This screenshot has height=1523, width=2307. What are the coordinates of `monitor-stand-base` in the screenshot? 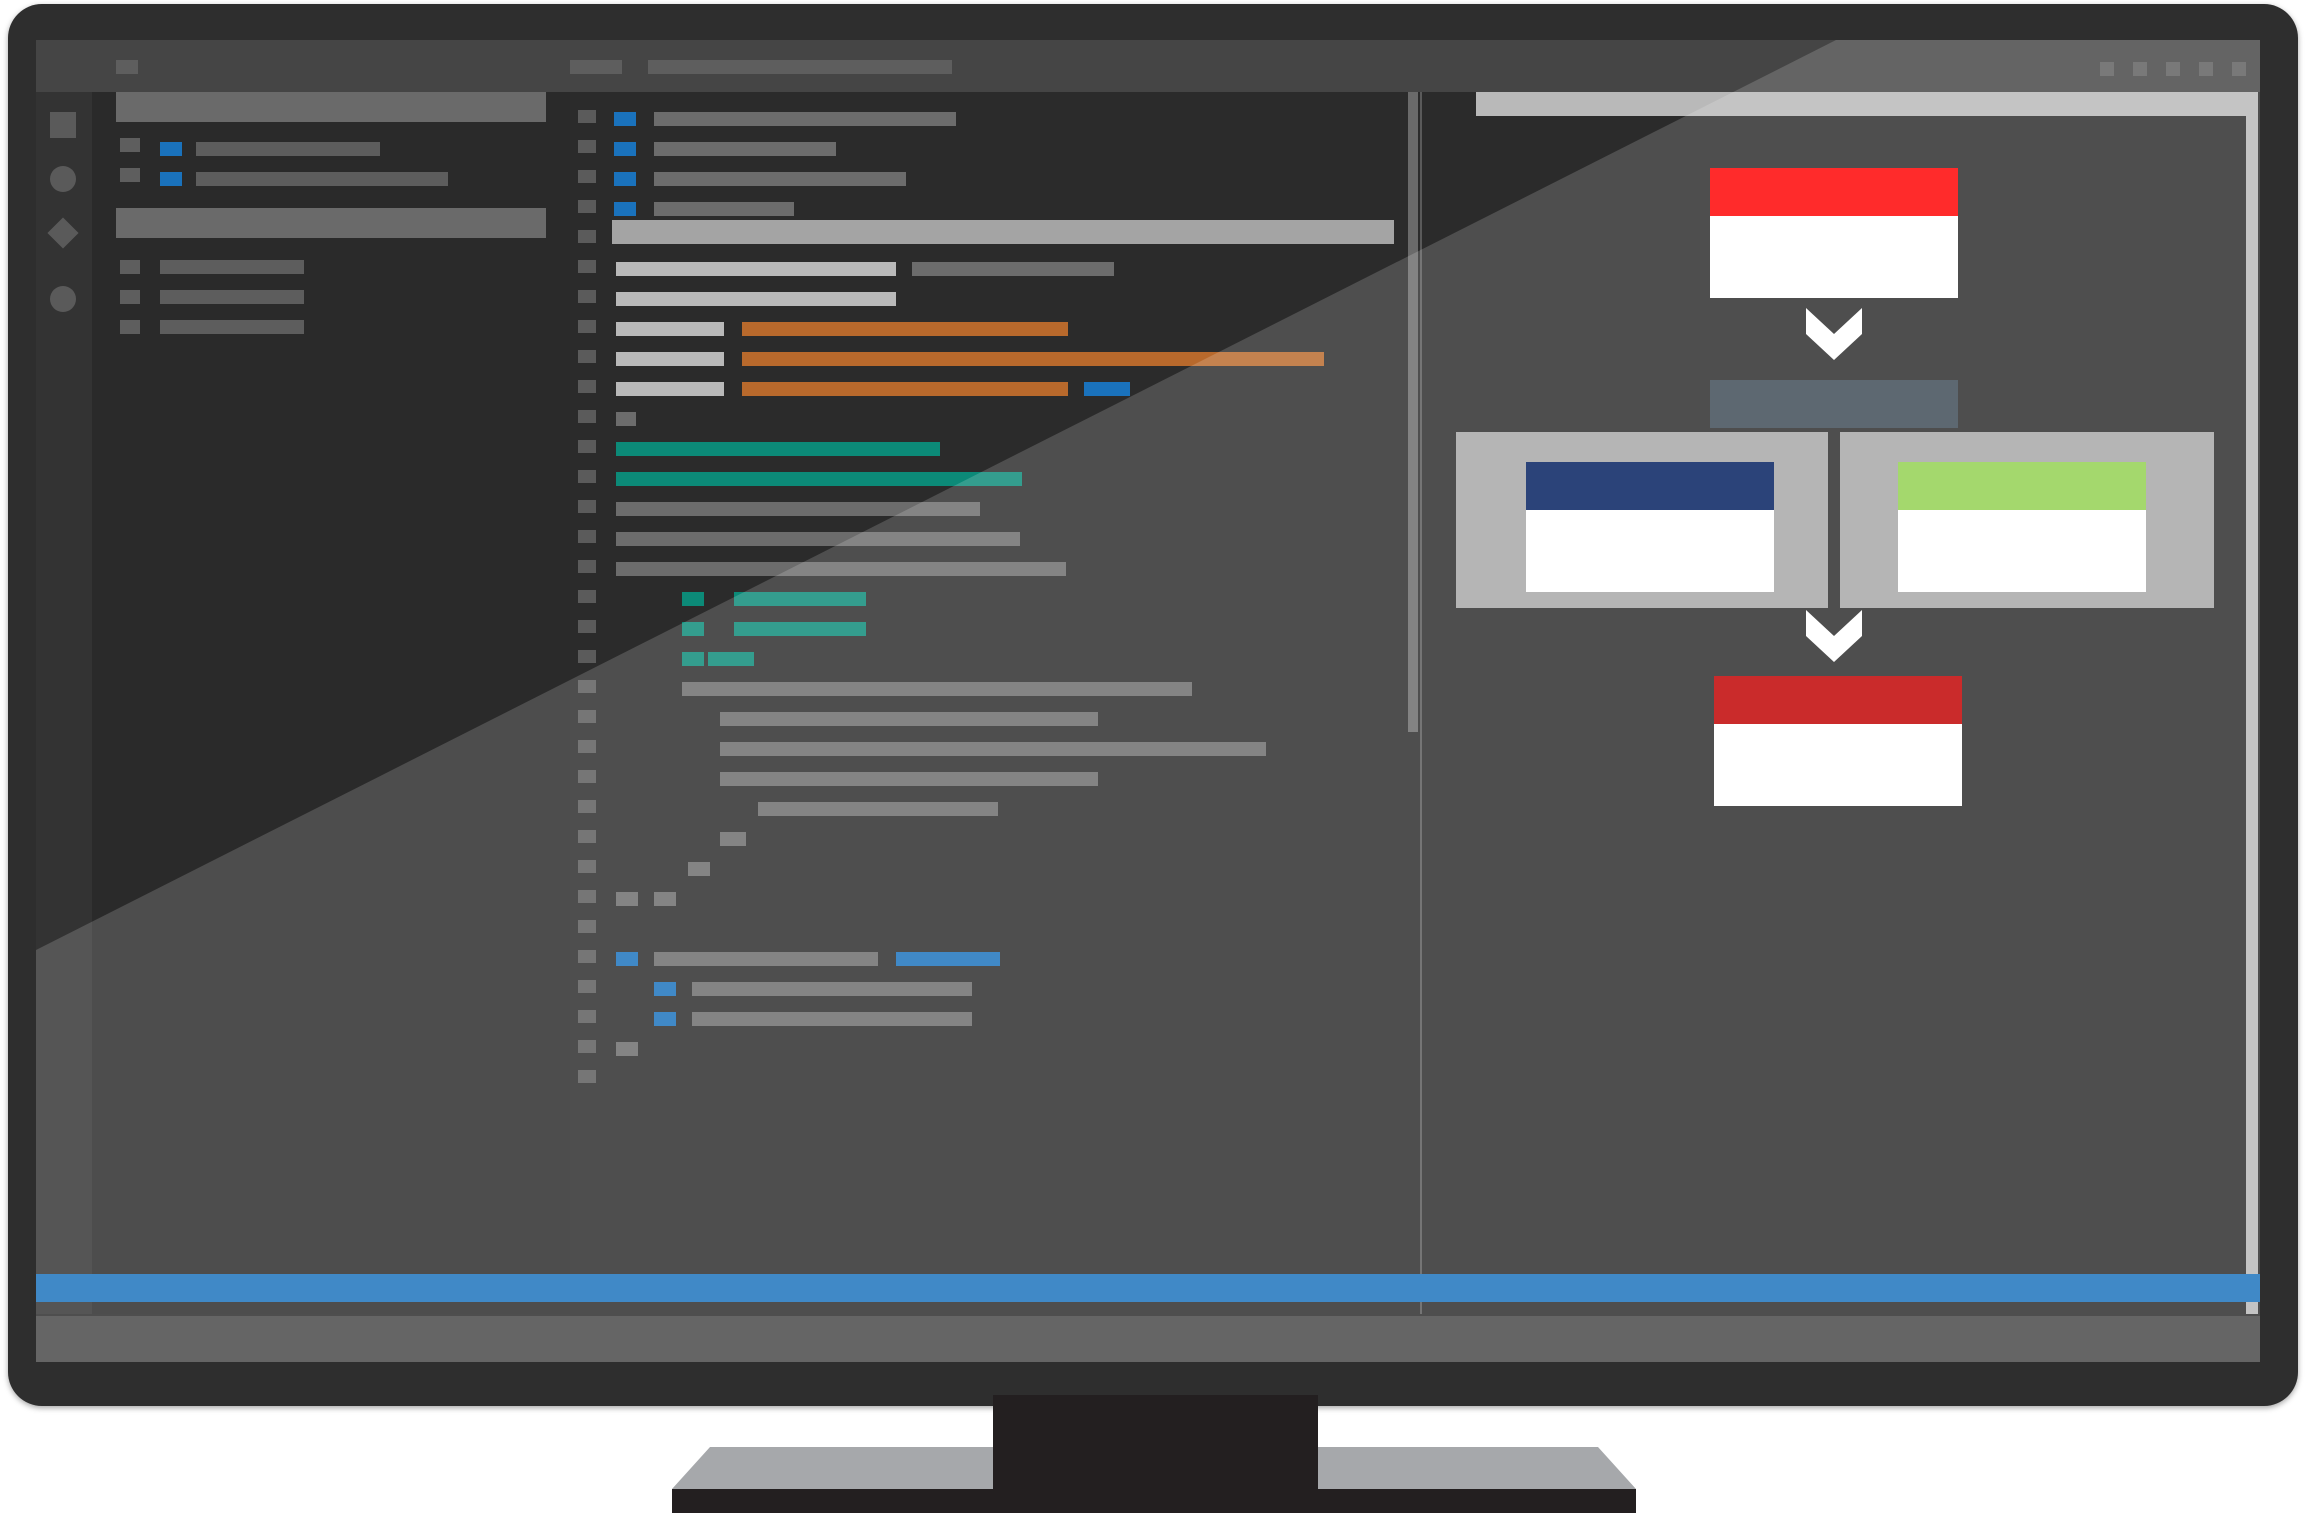 It's located at (1154, 1480).